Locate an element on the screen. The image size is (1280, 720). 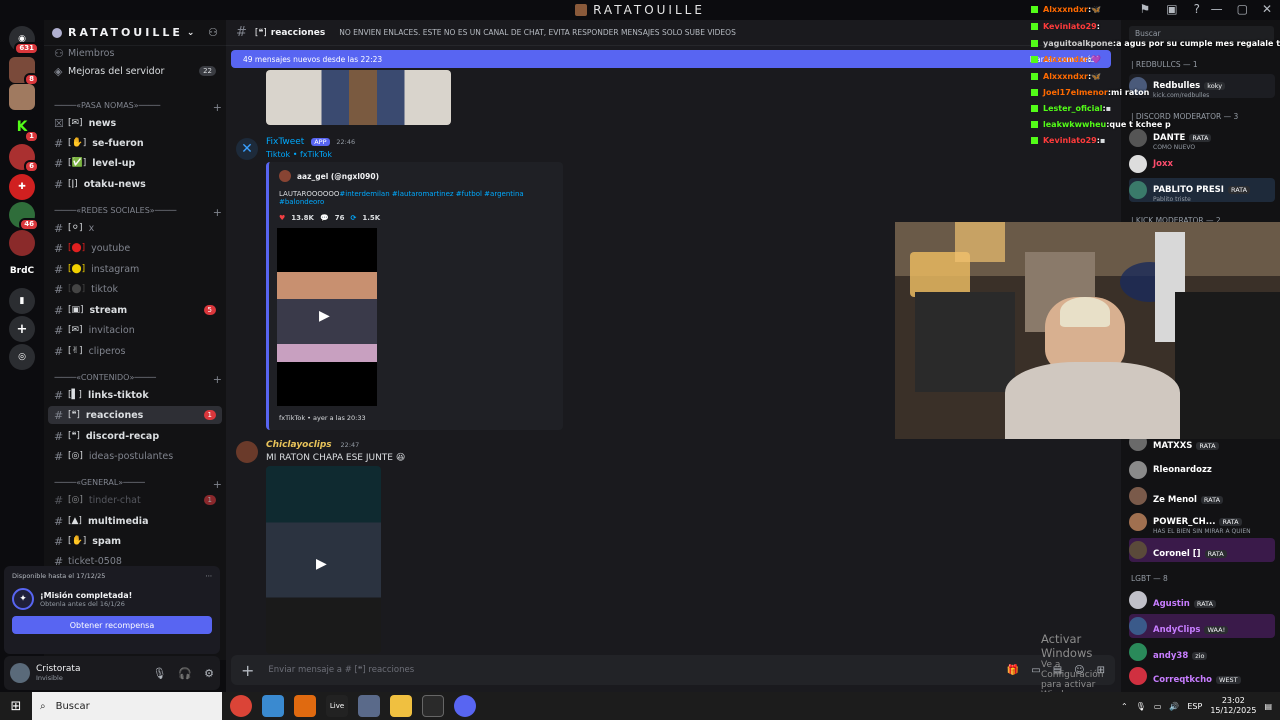
channel-level-up: # [✅] level-up is located at coordinates (135, 163).